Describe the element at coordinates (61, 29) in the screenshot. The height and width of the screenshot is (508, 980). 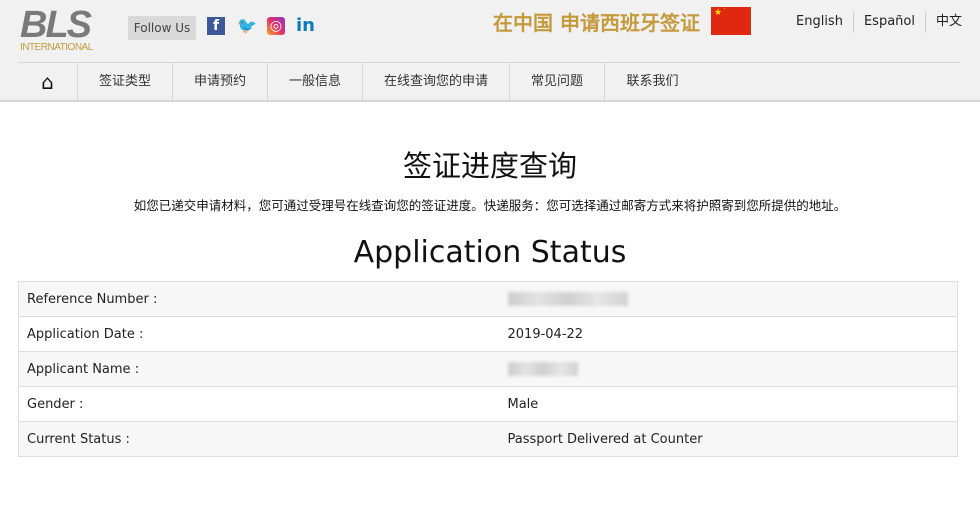
I see `bls-logo: BLS INTERNATIONAL` at that location.